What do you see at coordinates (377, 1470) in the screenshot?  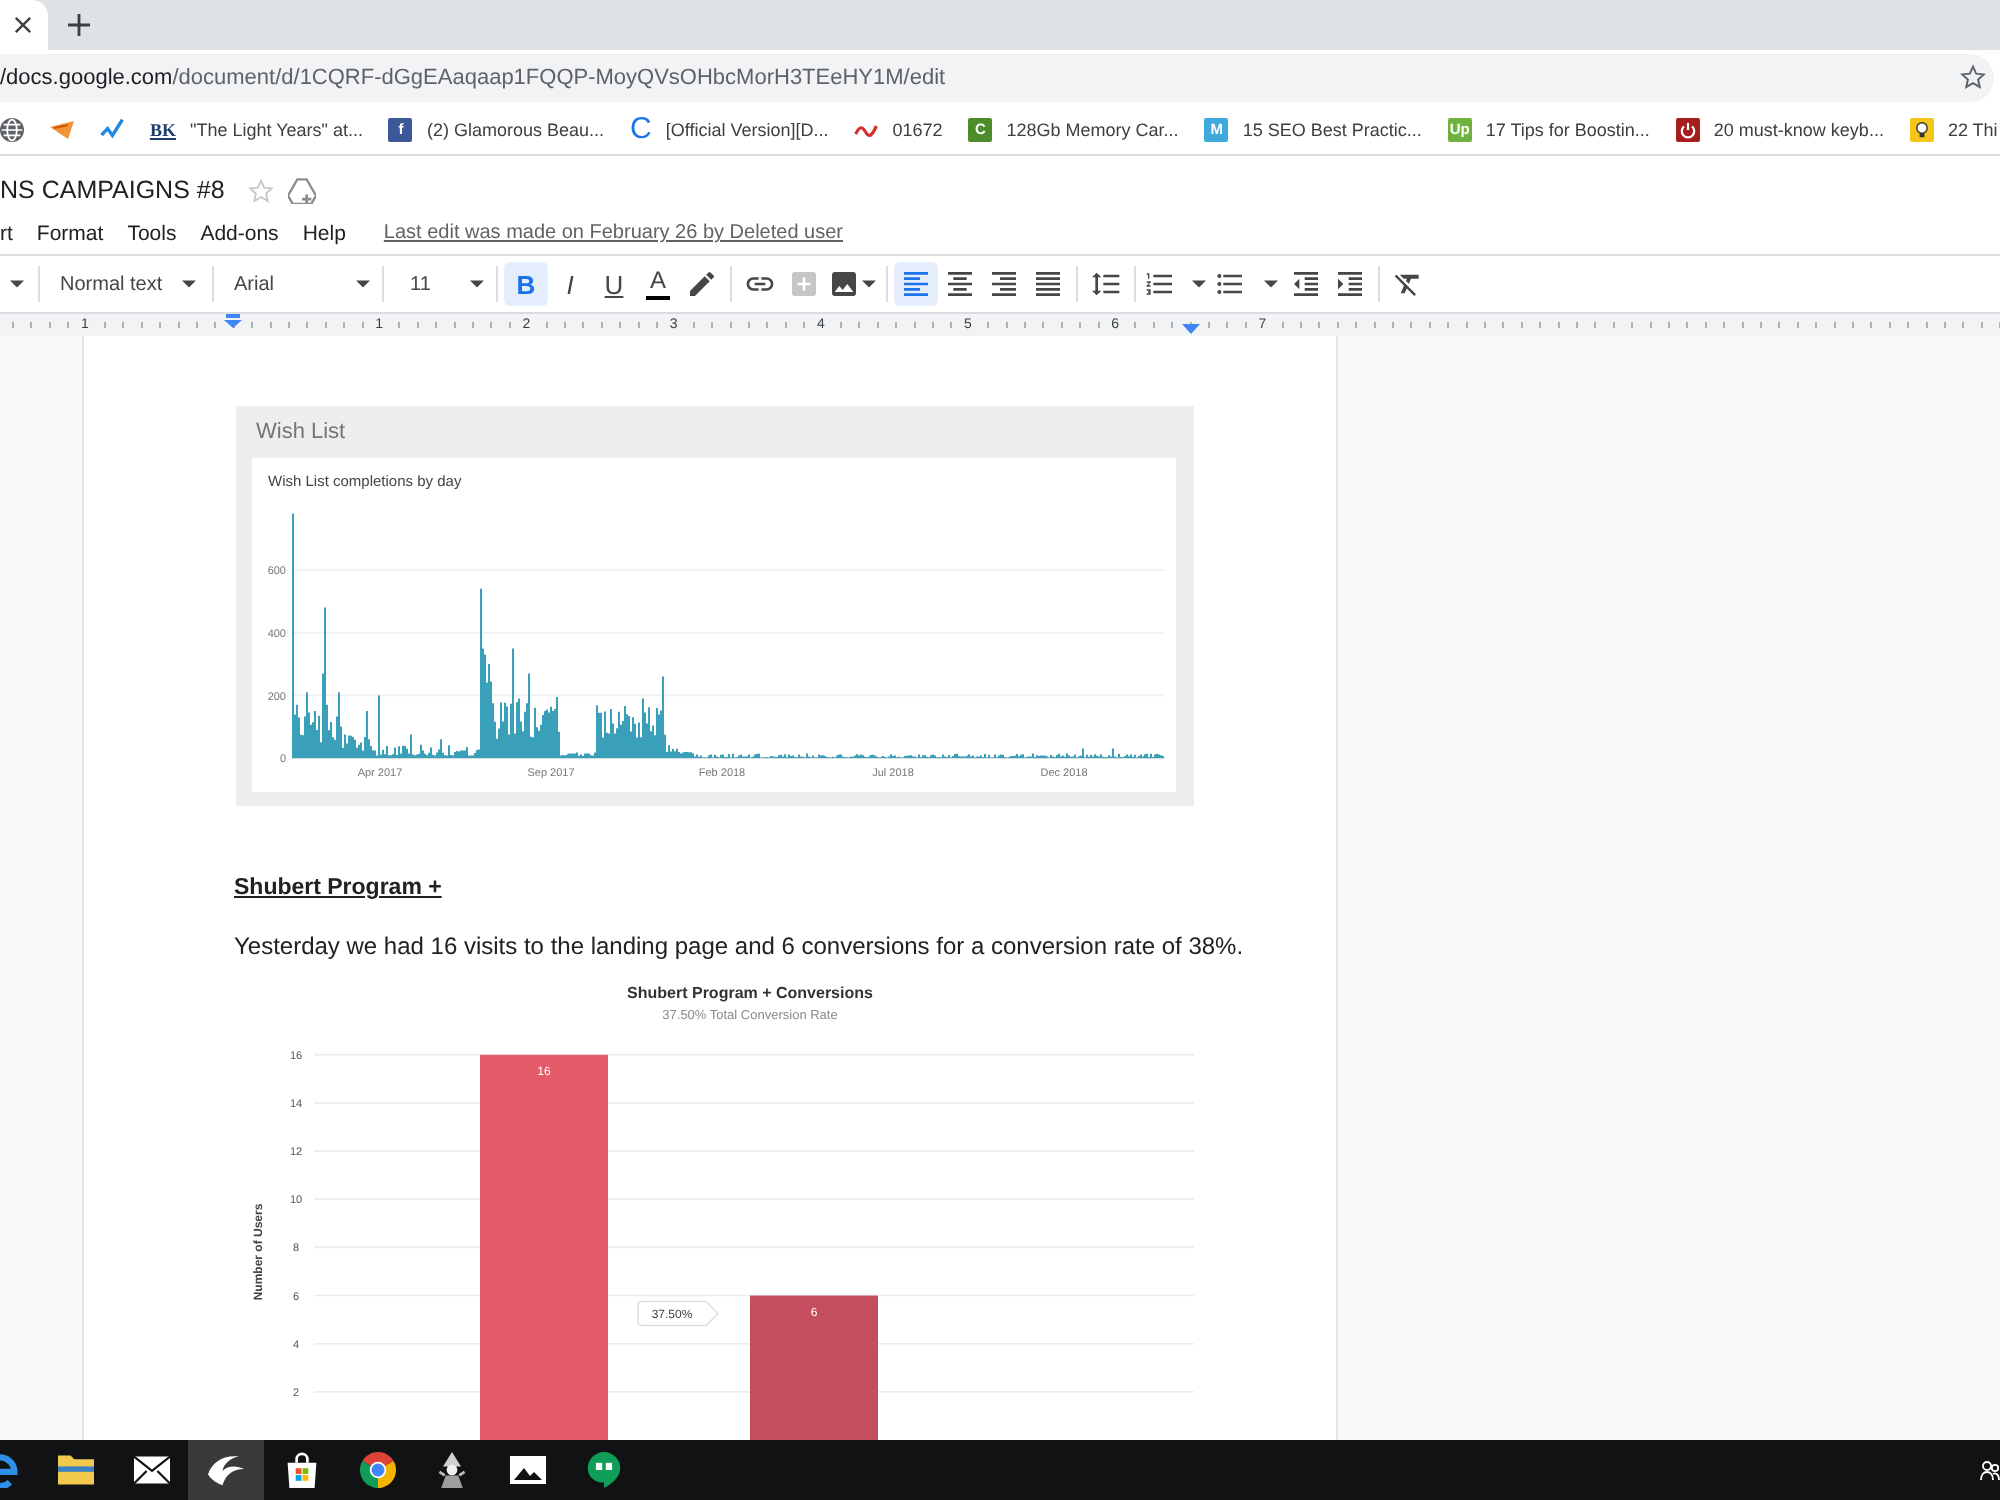 I see `round-logo-icon` at bounding box center [377, 1470].